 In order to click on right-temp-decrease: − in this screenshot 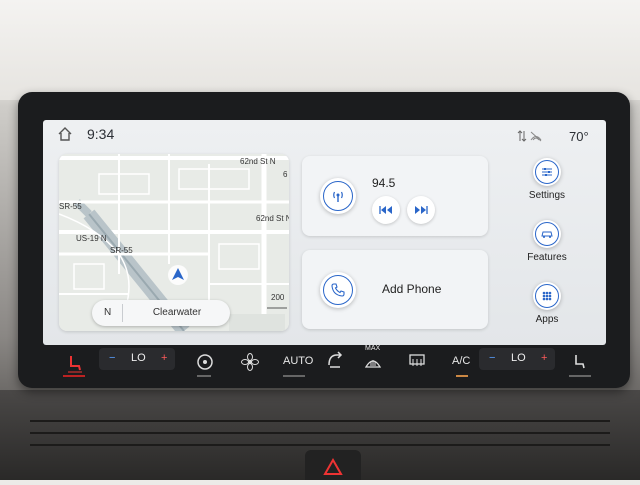, I will do `click(492, 358)`.